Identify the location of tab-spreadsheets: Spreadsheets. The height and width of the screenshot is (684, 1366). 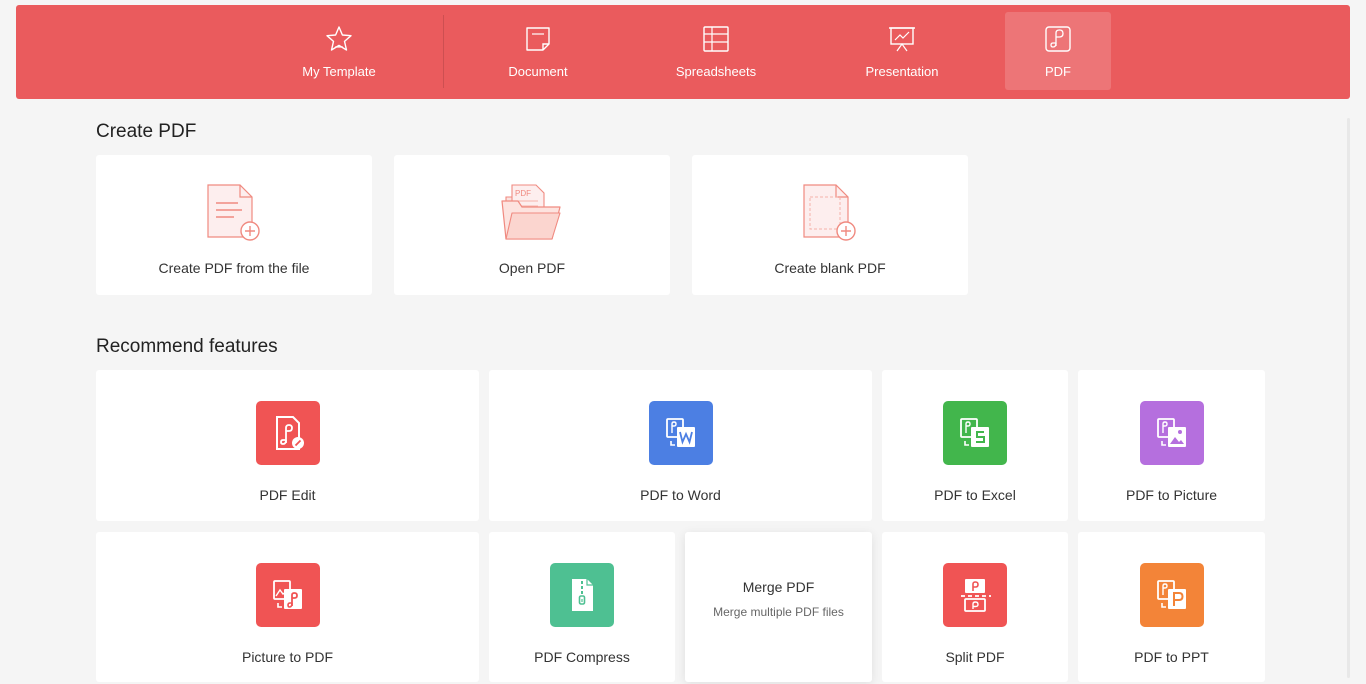
(716, 51).